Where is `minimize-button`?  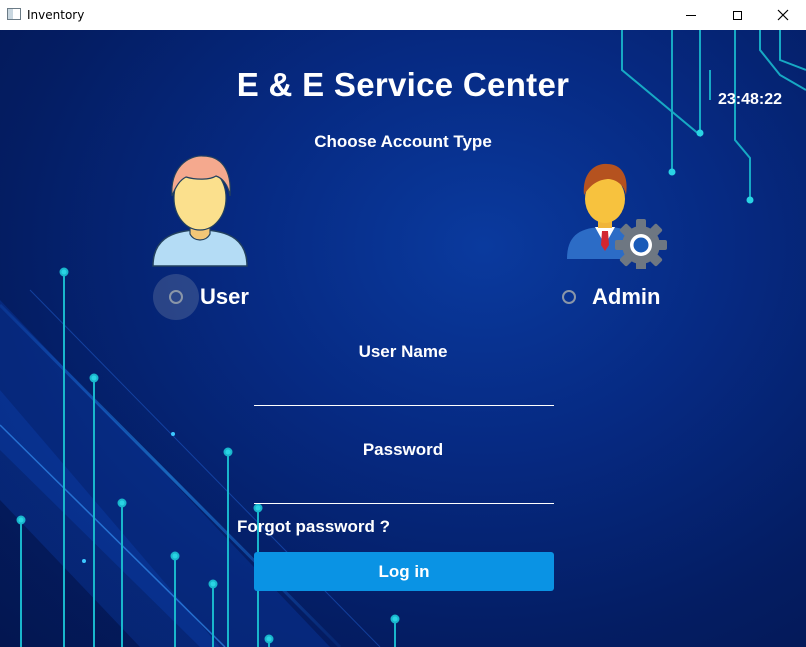
minimize-button is located at coordinates (691, 15).